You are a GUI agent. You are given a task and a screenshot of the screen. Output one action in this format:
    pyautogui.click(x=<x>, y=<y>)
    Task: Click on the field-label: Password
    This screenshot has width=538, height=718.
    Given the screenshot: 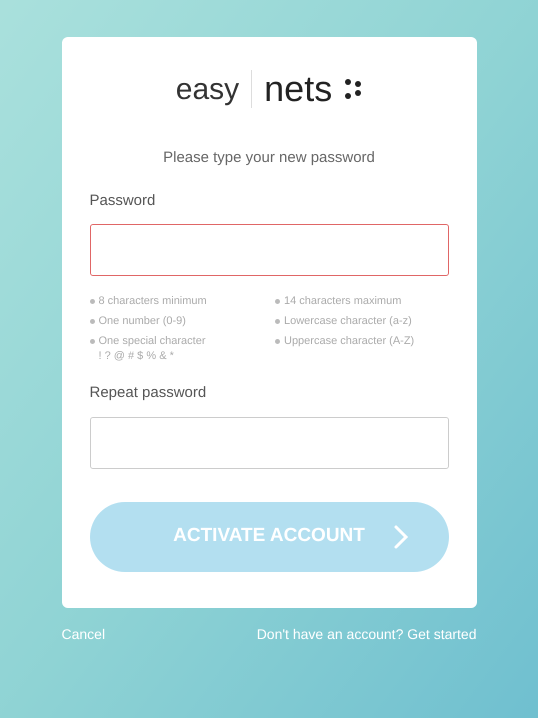 What is the action you would take?
    pyautogui.click(x=123, y=200)
    